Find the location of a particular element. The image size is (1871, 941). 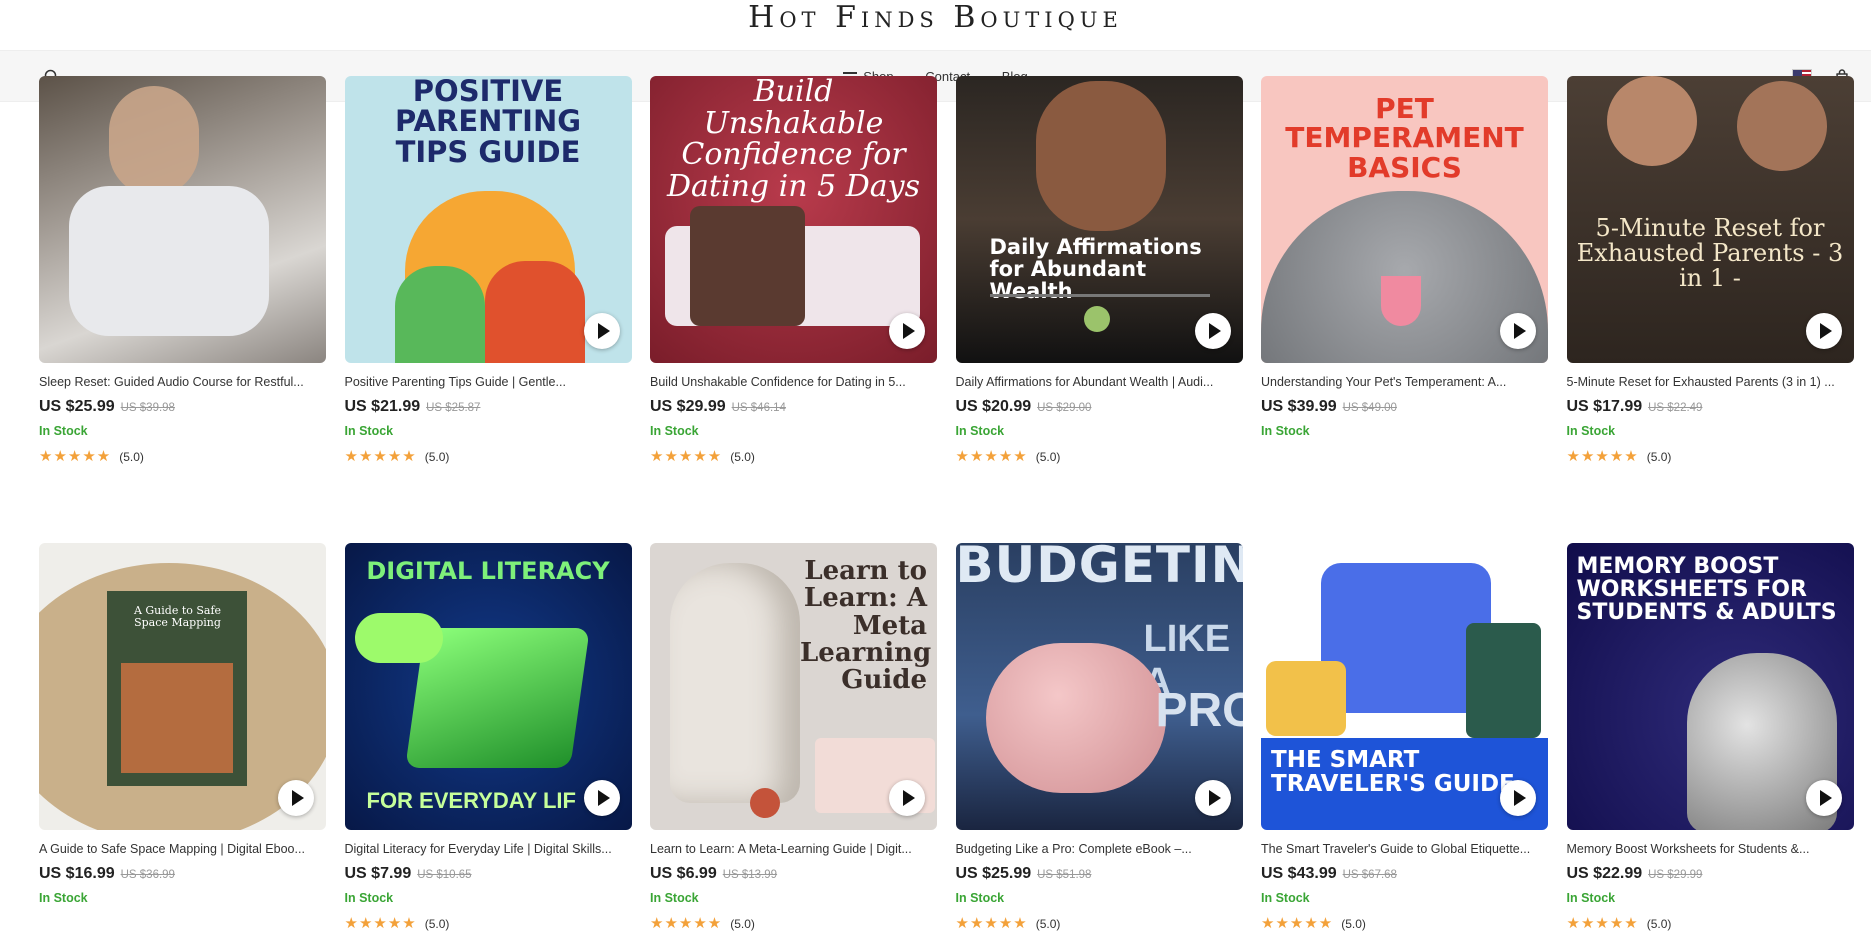

product-image: THE SMART TRAVELER'S GUIDE is located at coordinates (1404, 686).